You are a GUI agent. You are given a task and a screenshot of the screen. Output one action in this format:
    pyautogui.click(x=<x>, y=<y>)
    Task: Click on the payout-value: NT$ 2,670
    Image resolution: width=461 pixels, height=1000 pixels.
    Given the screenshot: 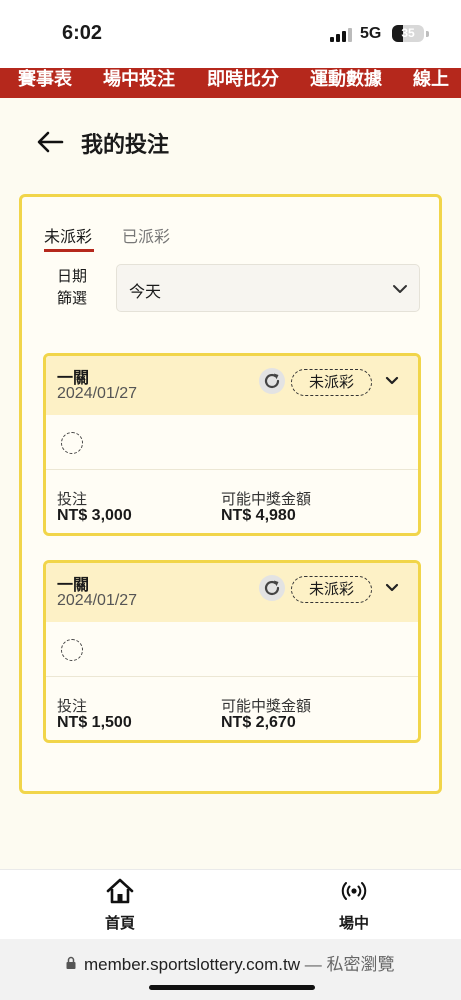 What is the action you would take?
    pyautogui.click(x=258, y=722)
    